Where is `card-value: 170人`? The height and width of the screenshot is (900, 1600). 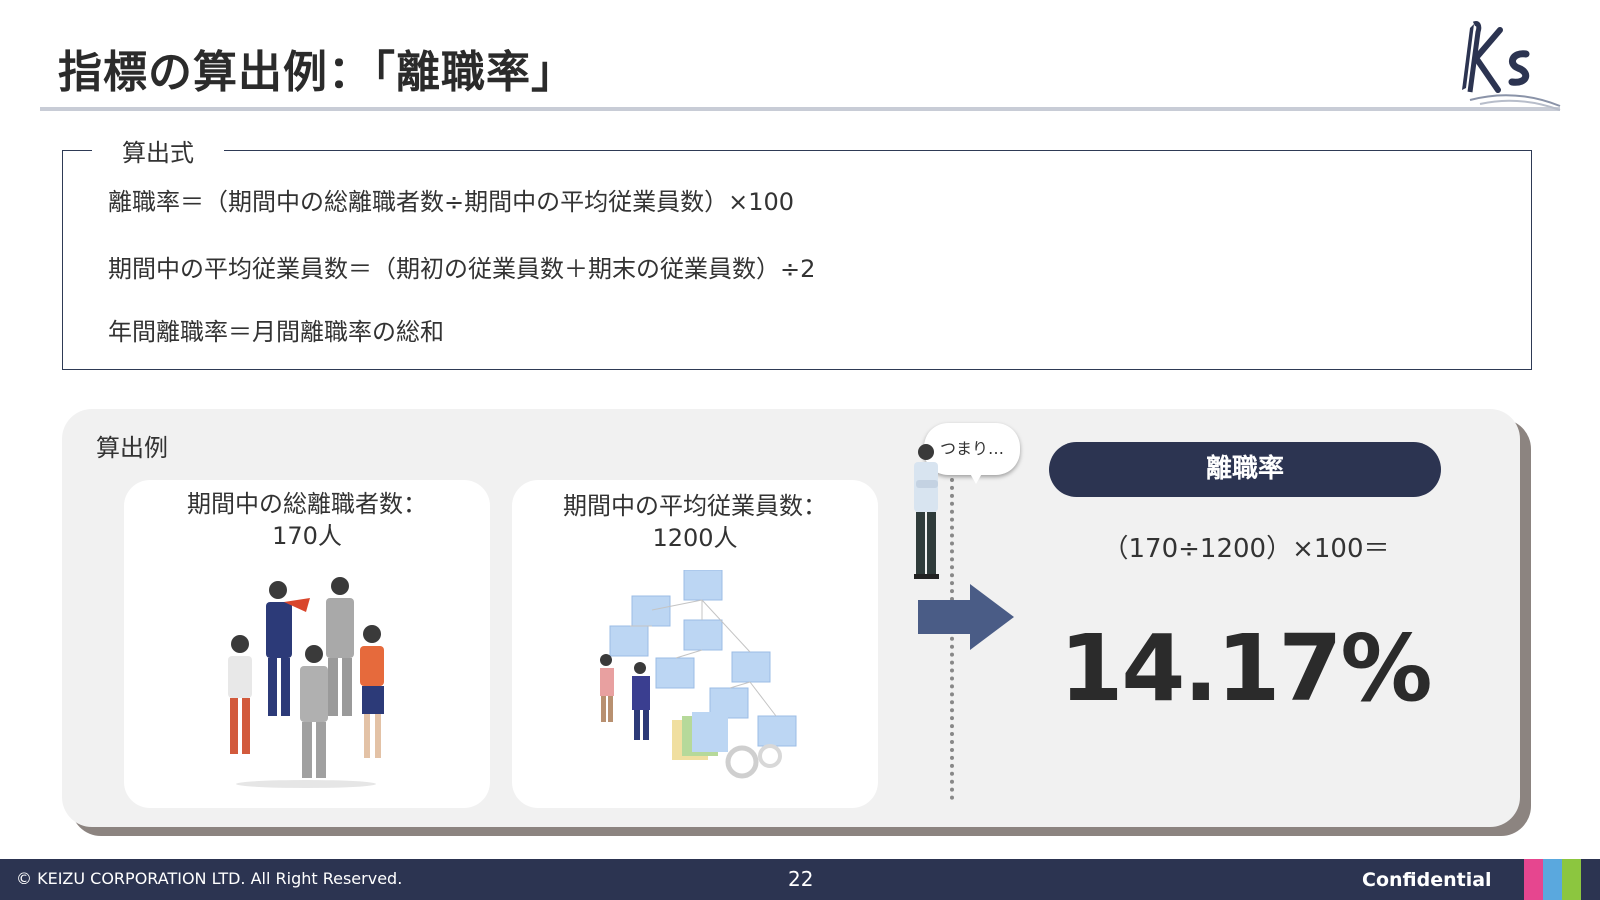
card-value: 170人 is located at coordinates (307, 536).